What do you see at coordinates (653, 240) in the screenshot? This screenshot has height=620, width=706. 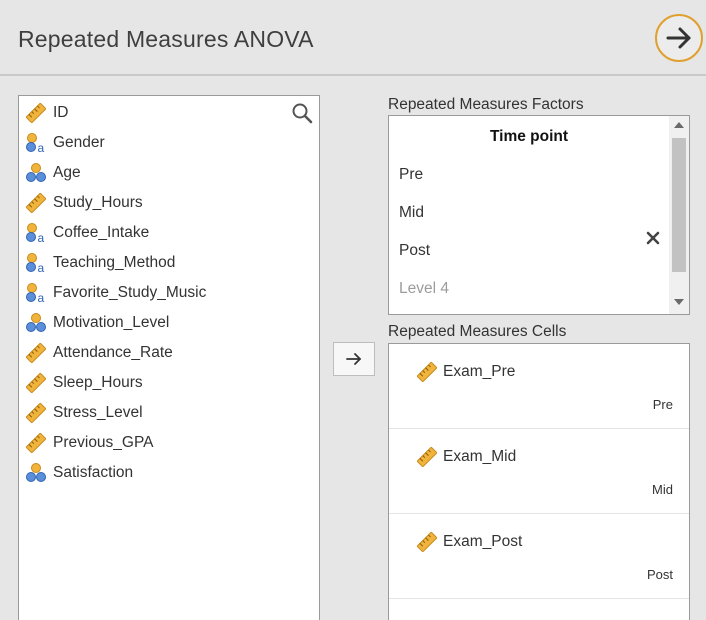 I see `close-icon` at bounding box center [653, 240].